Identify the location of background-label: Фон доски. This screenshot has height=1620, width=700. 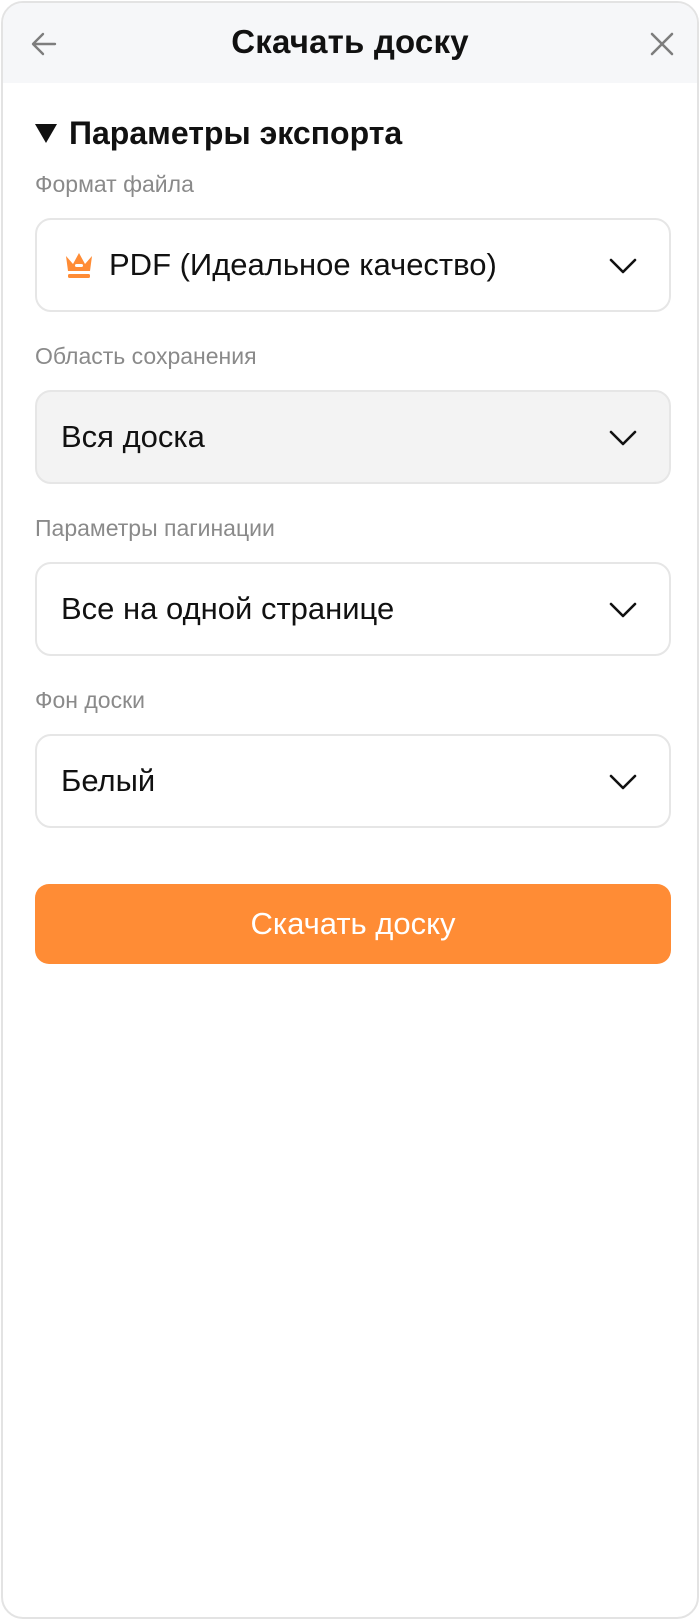
(90, 700).